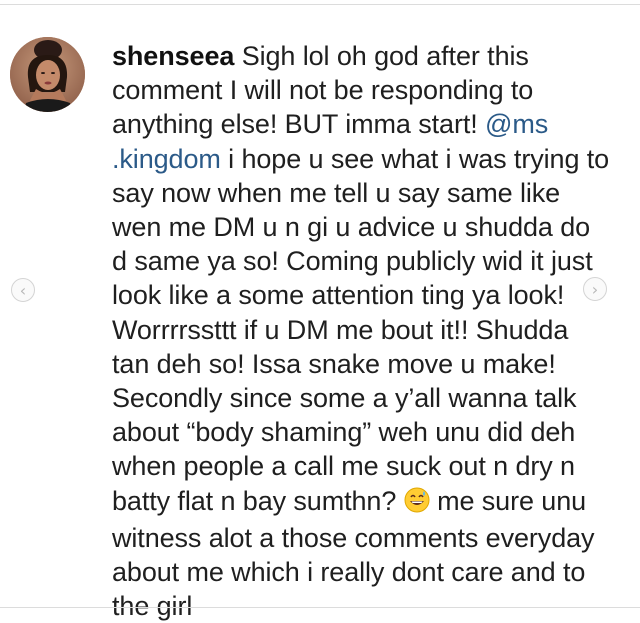  I want to click on profile-photo-icon, so click(47, 74).